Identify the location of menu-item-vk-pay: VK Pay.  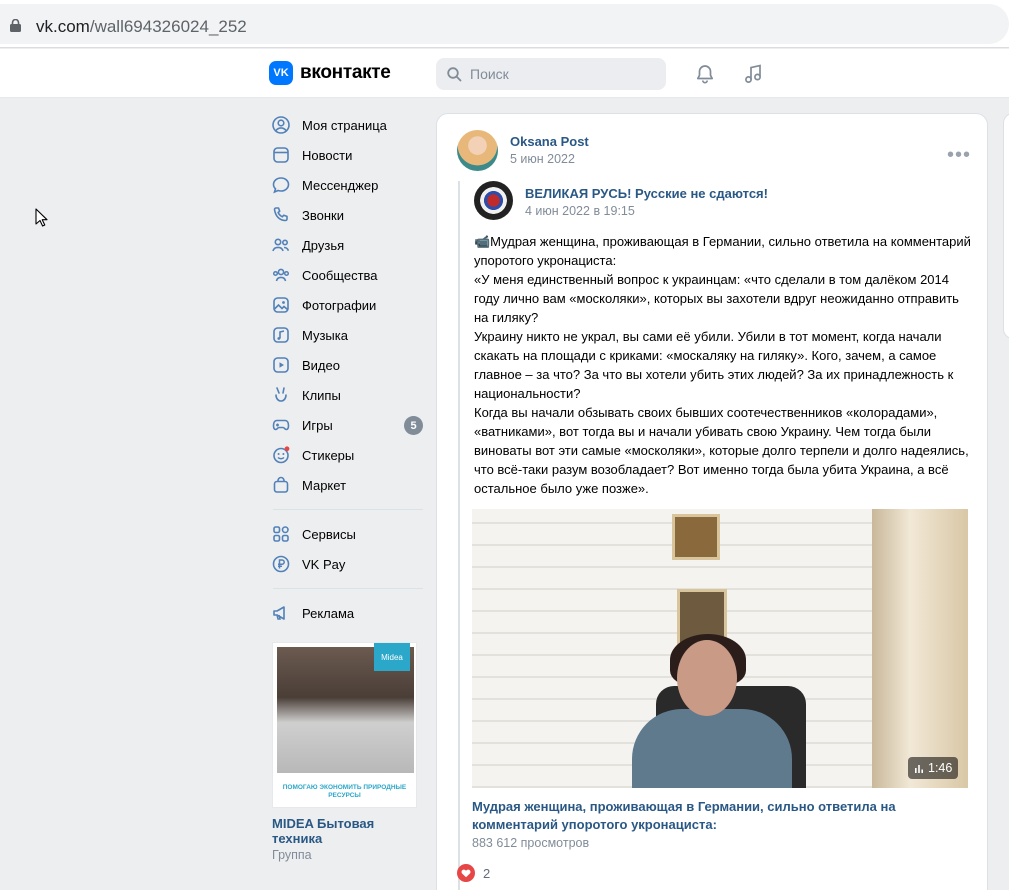
(347, 564).